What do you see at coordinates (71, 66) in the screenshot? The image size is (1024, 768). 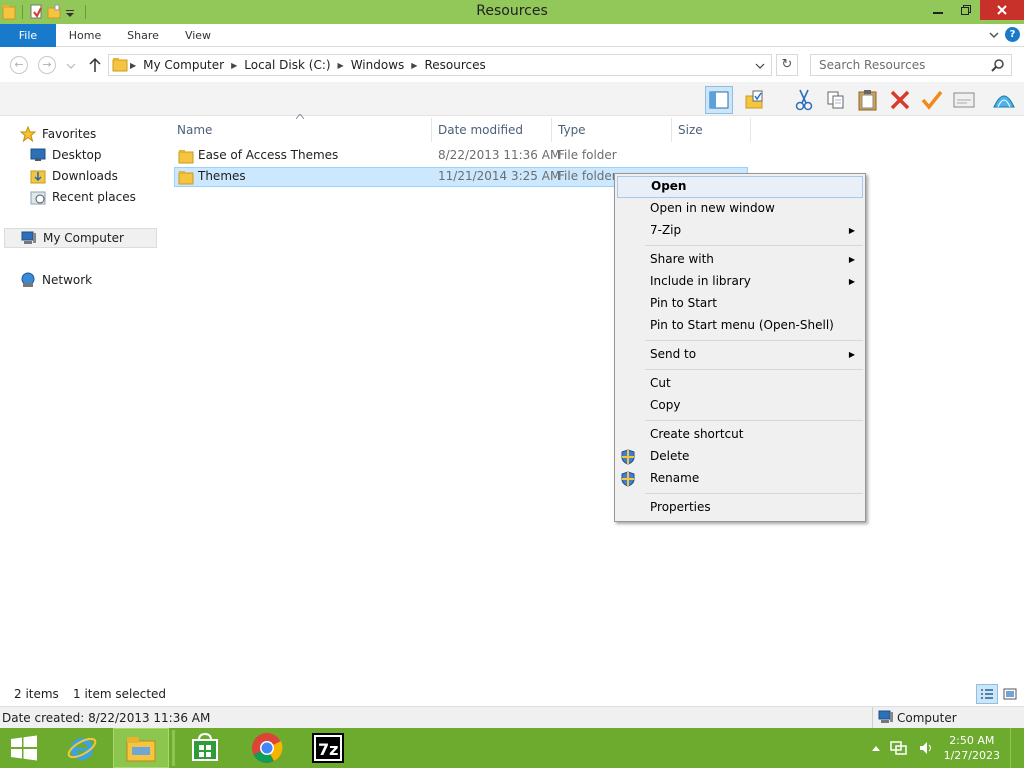 I see `recent-locations-icon` at bounding box center [71, 66].